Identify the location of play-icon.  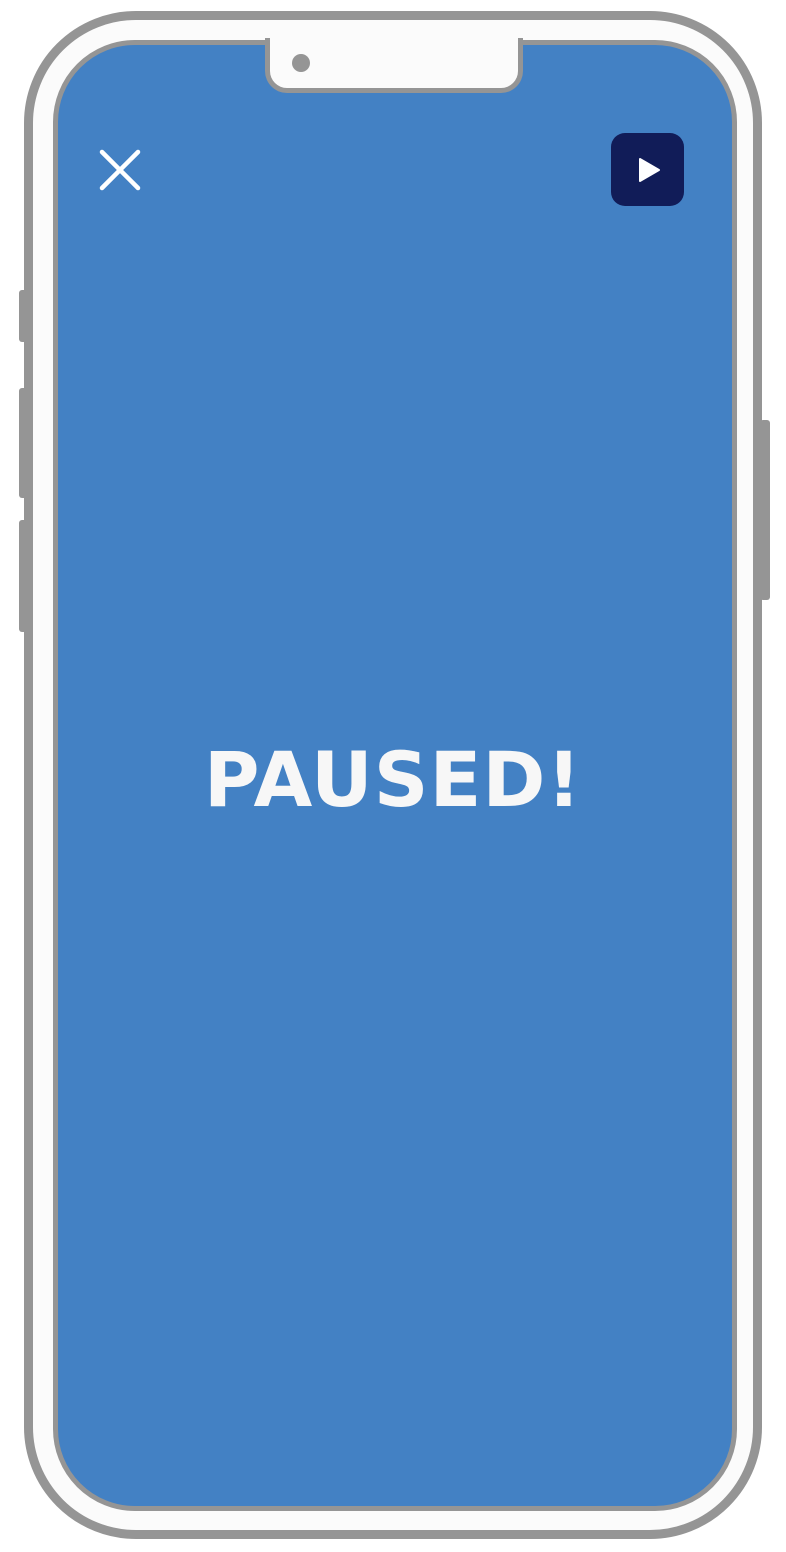
(649, 169).